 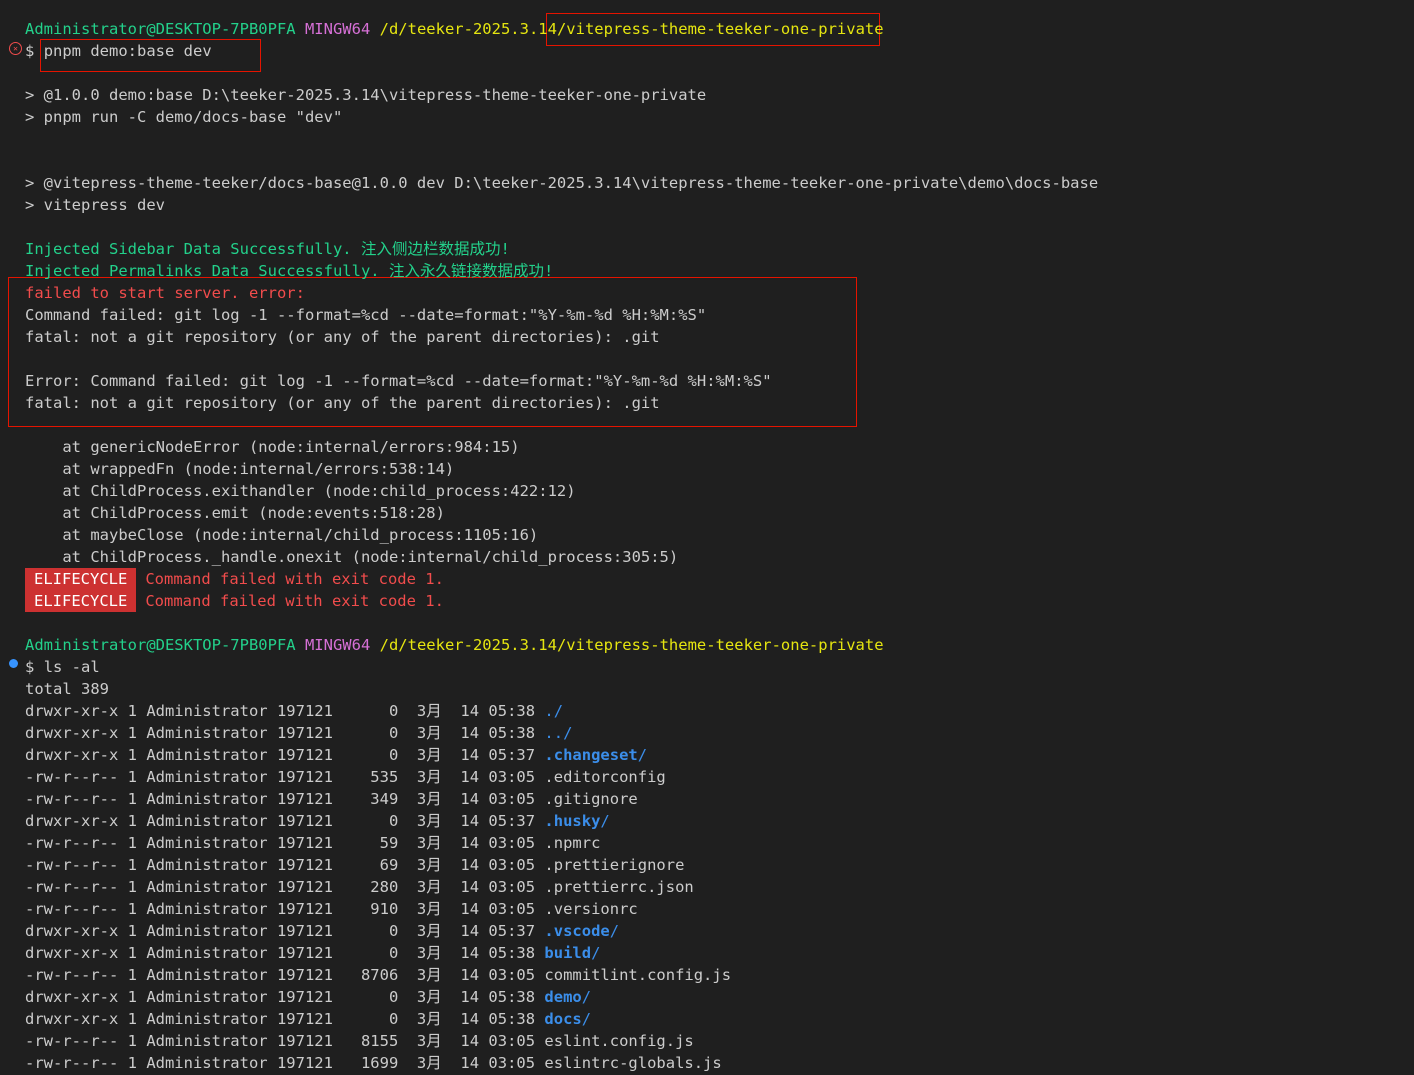 I want to click on command-text: ls -al, so click(x=71, y=667).